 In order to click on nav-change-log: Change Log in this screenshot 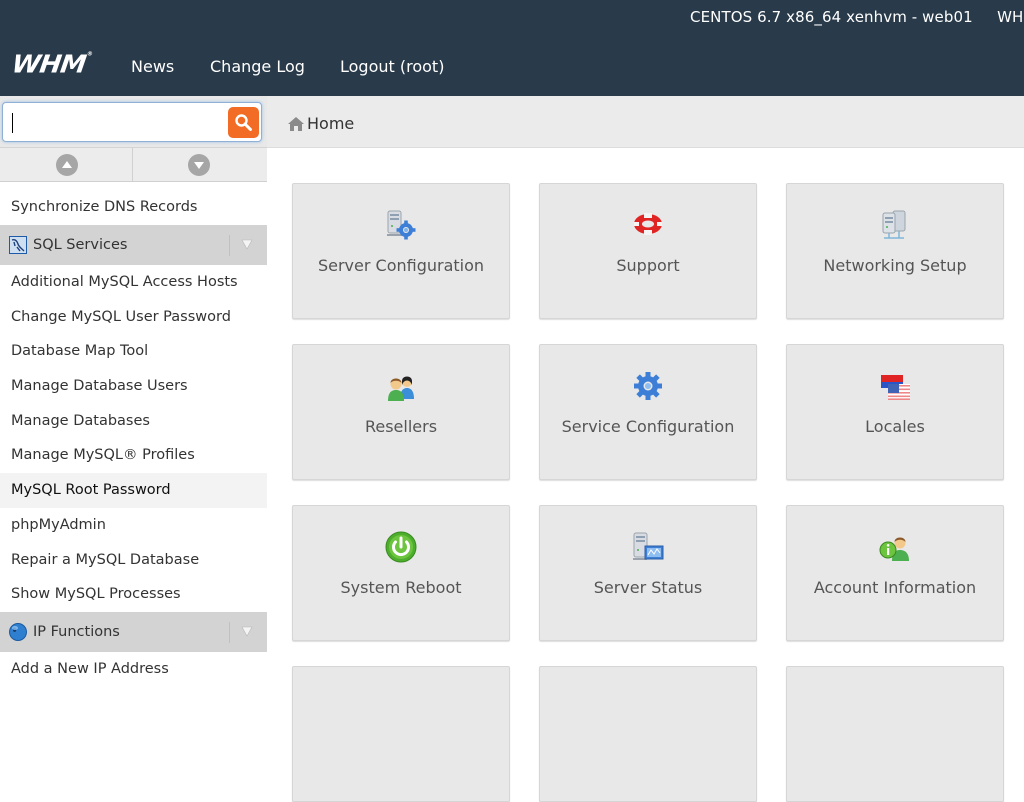, I will do `click(257, 66)`.